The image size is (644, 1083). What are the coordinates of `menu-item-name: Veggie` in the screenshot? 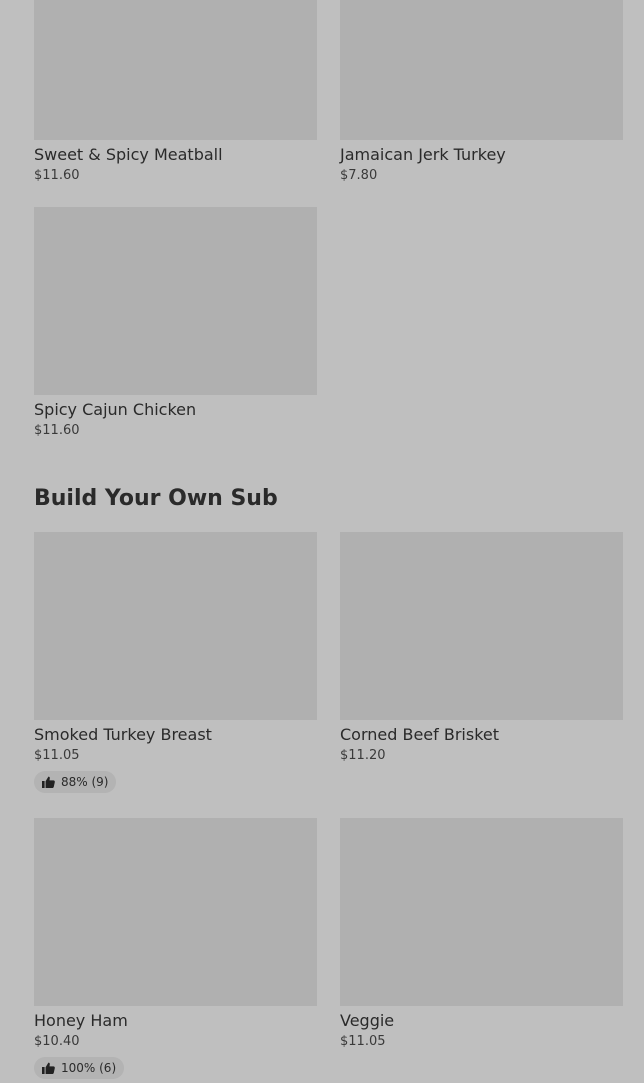 It's located at (367, 1020).